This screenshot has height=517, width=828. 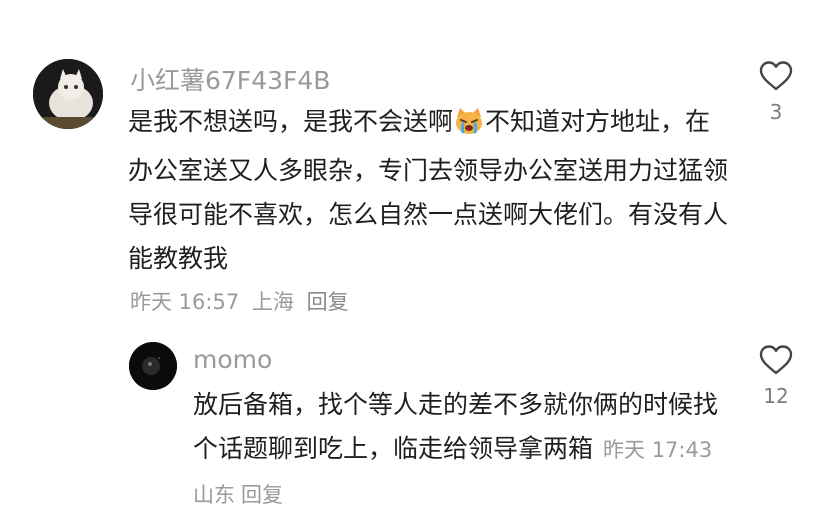 I want to click on crying-cat-emoji-icon, so click(x=469, y=127).